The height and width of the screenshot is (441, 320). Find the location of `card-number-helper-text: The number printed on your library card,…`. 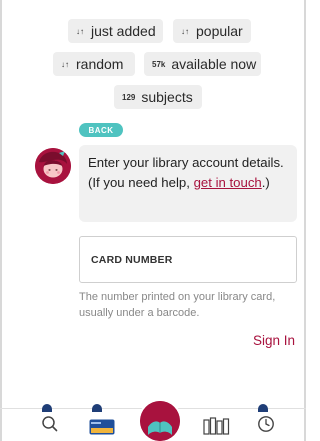

card-number-helper-text: The number printed on your library card,… is located at coordinates (177, 305).